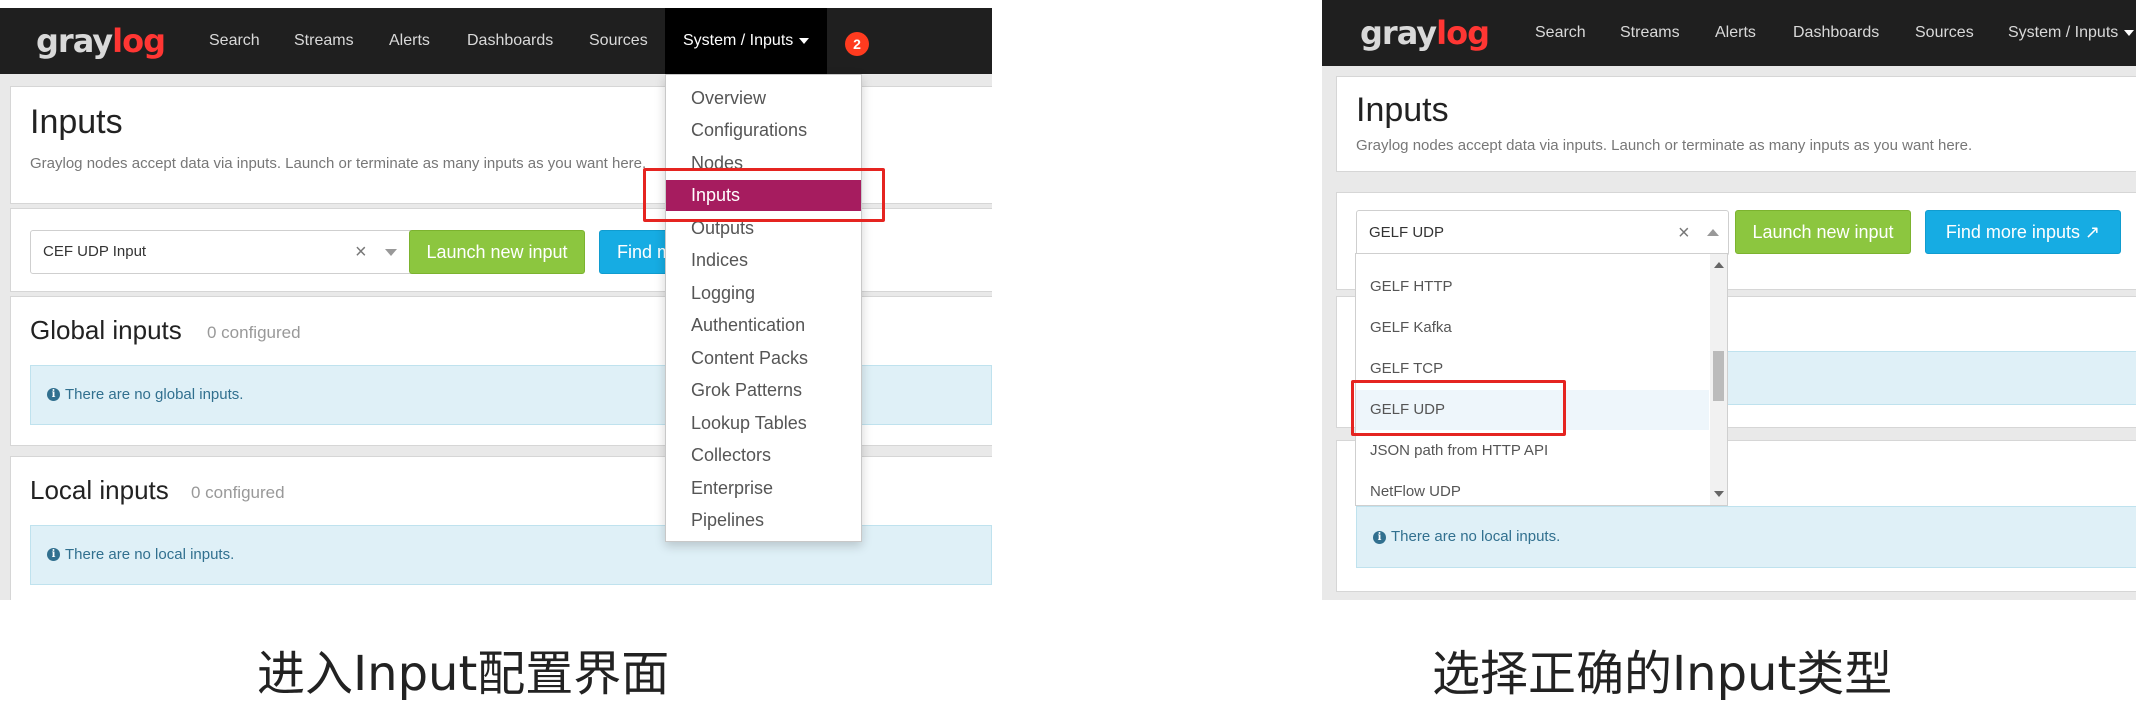  What do you see at coordinates (857, 44) in the screenshot?
I see `notification-badge: 2` at bounding box center [857, 44].